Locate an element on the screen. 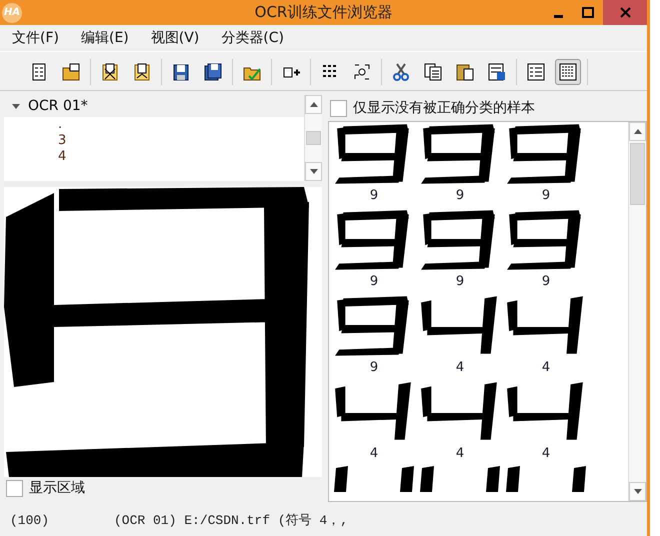 Image resolution: width=660 pixels, height=536 pixels. close-icon is located at coordinates (625, 12).